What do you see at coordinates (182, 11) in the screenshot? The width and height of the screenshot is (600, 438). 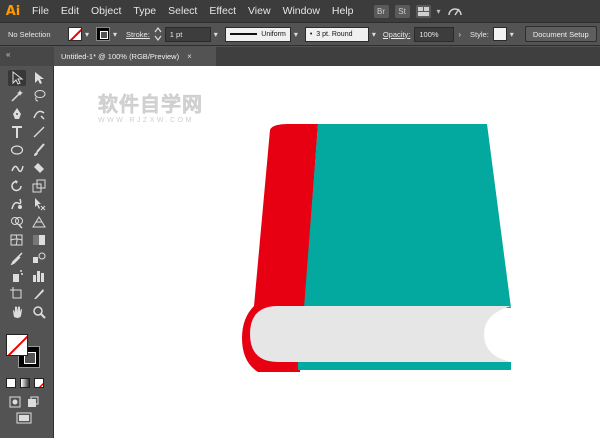 I see `menu-select: Select` at bounding box center [182, 11].